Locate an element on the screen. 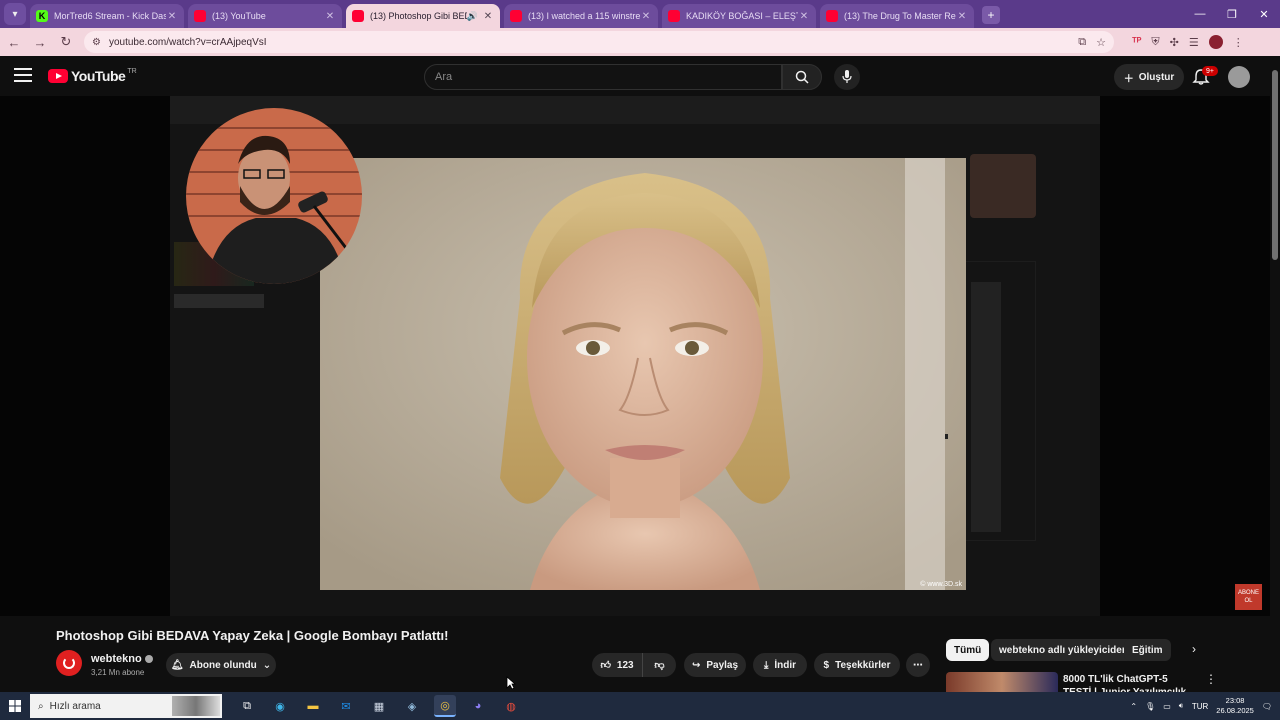 This screenshot has height=720, width=1280. verified-check-icon is located at coordinates (148, 659).